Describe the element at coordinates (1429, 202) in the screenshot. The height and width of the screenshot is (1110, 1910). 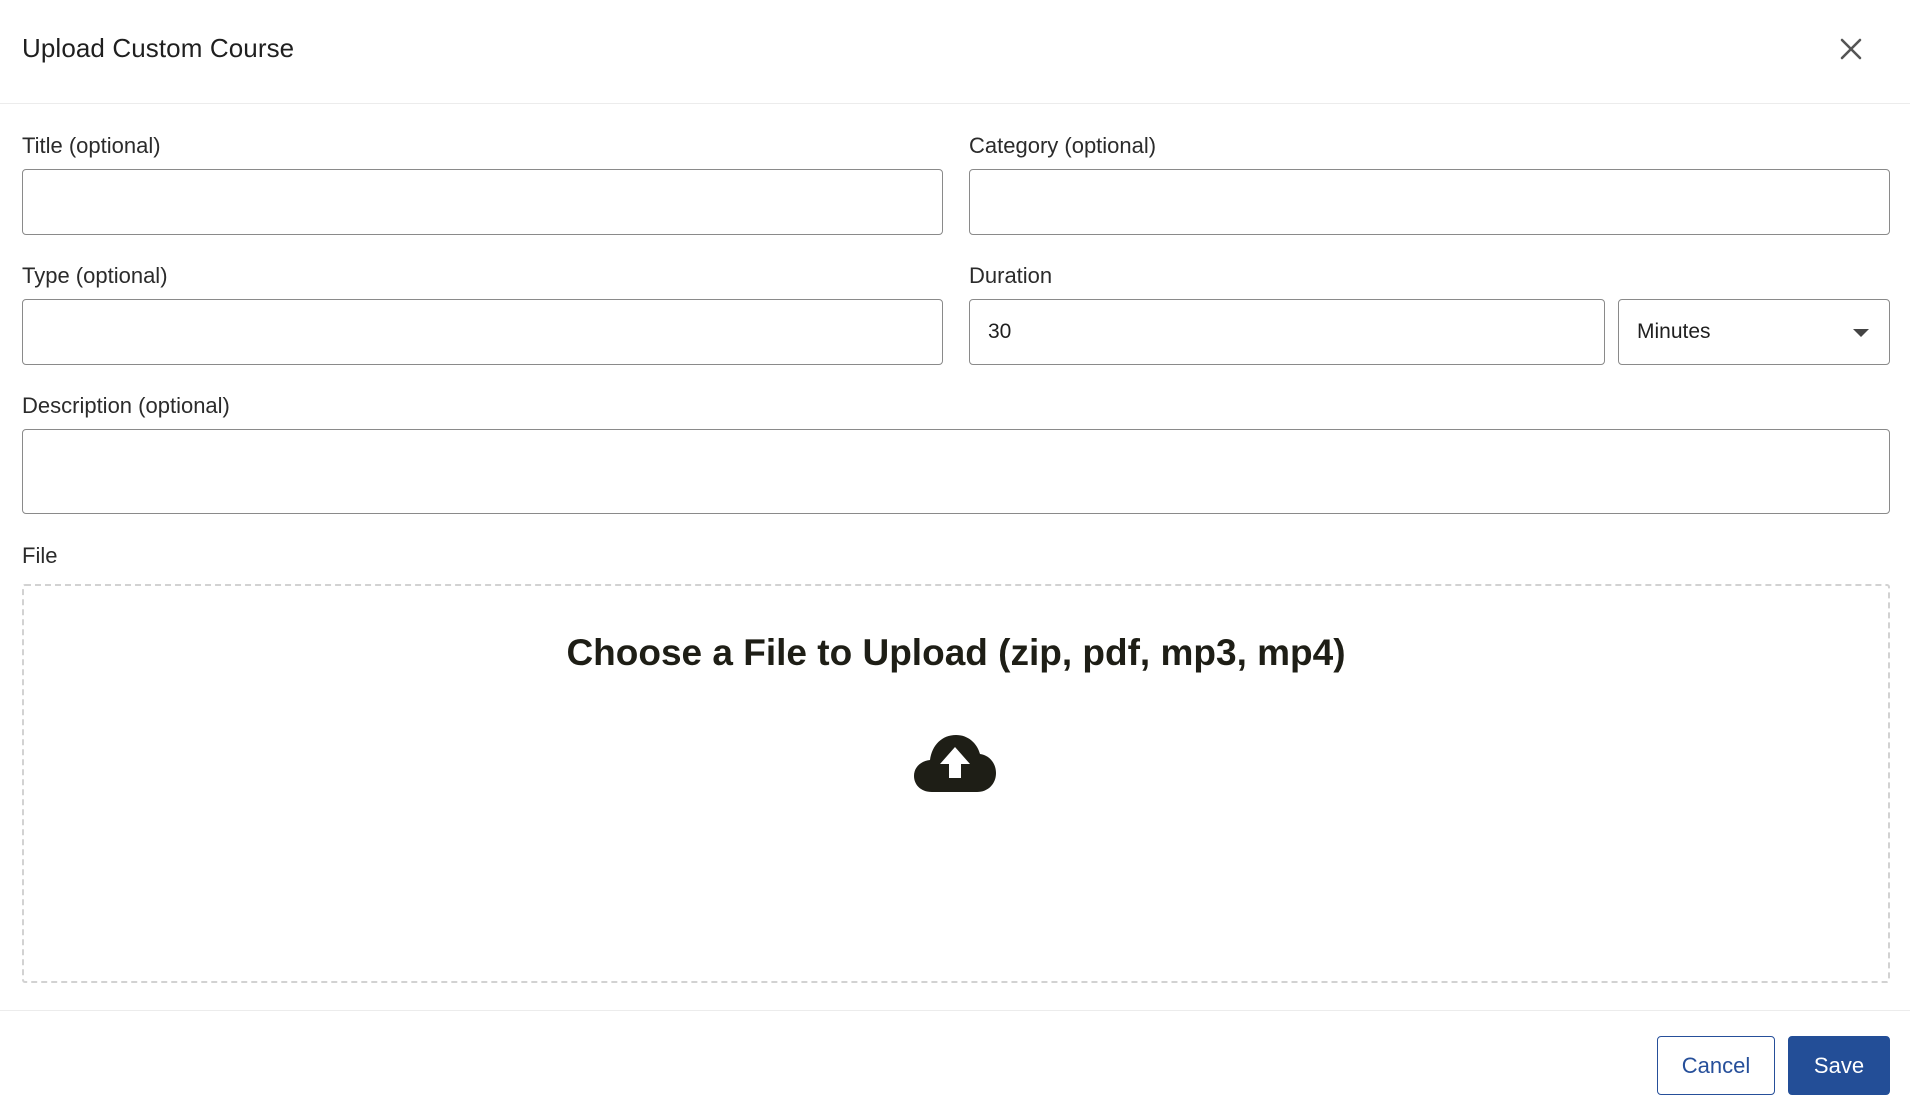
I see `category-input` at that location.